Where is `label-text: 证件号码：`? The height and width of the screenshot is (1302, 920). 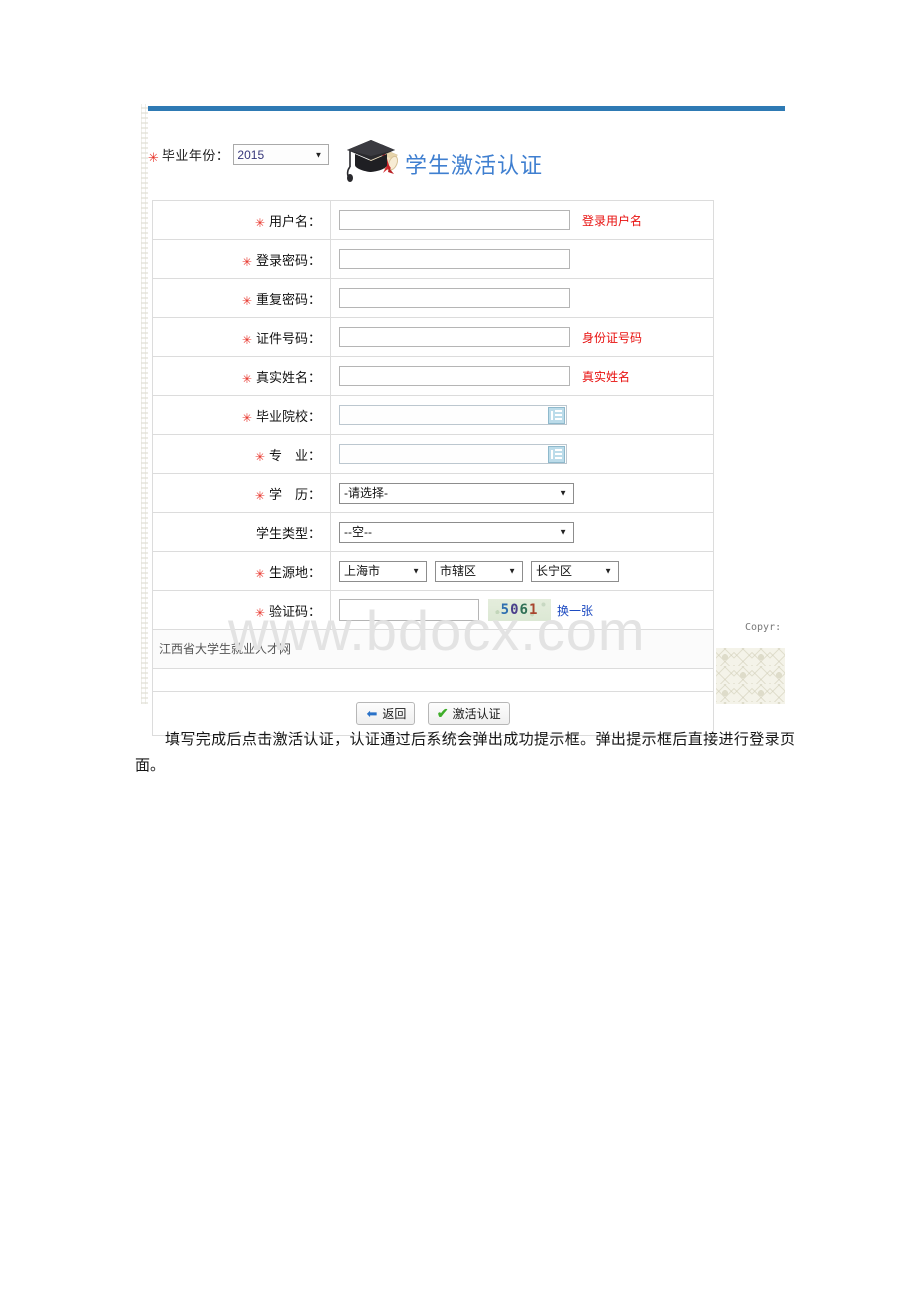 label-text: 证件号码： is located at coordinates (288, 338).